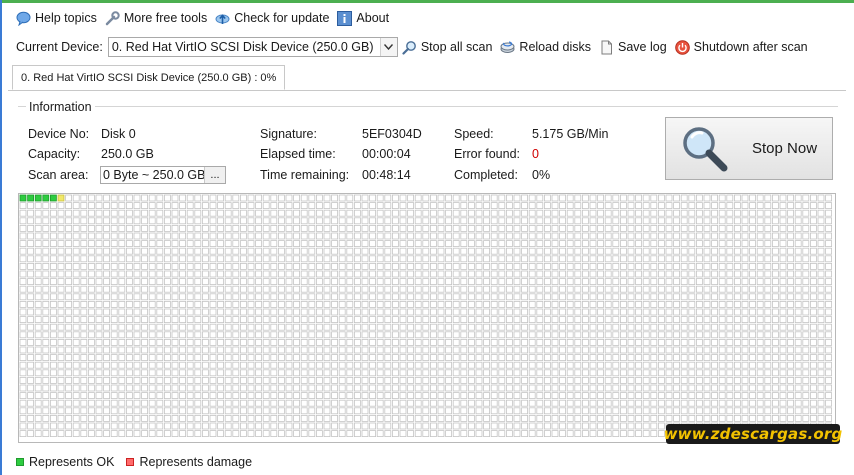 This screenshot has width=854, height=475. Describe the element at coordinates (749, 148) in the screenshot. I see `stop-now-button: Stop Now` at that location.